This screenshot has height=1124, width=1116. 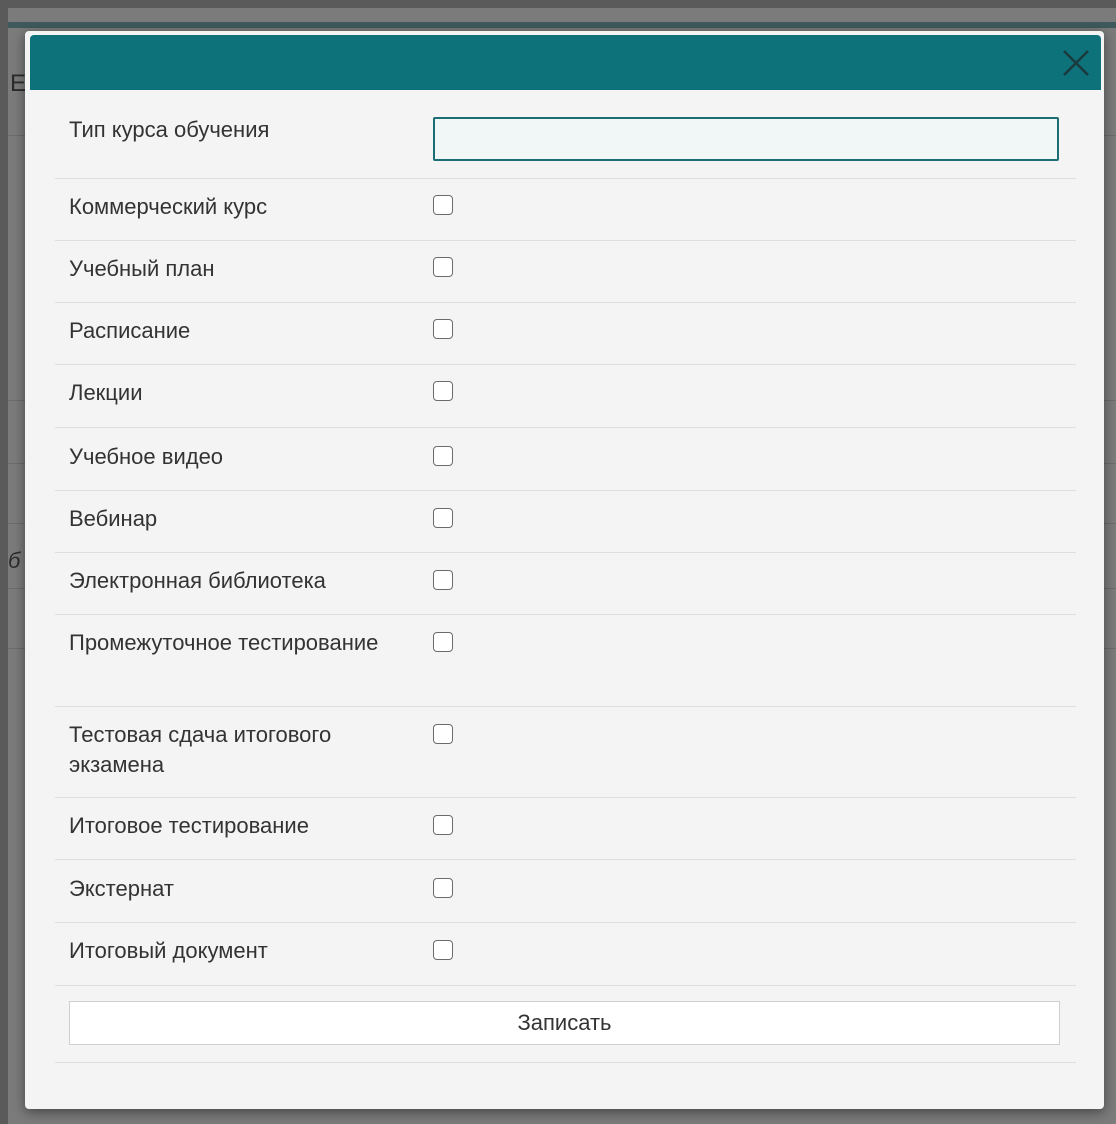 I want to click on option-row-external-study: Экстернат, so click(x=565, y=891).